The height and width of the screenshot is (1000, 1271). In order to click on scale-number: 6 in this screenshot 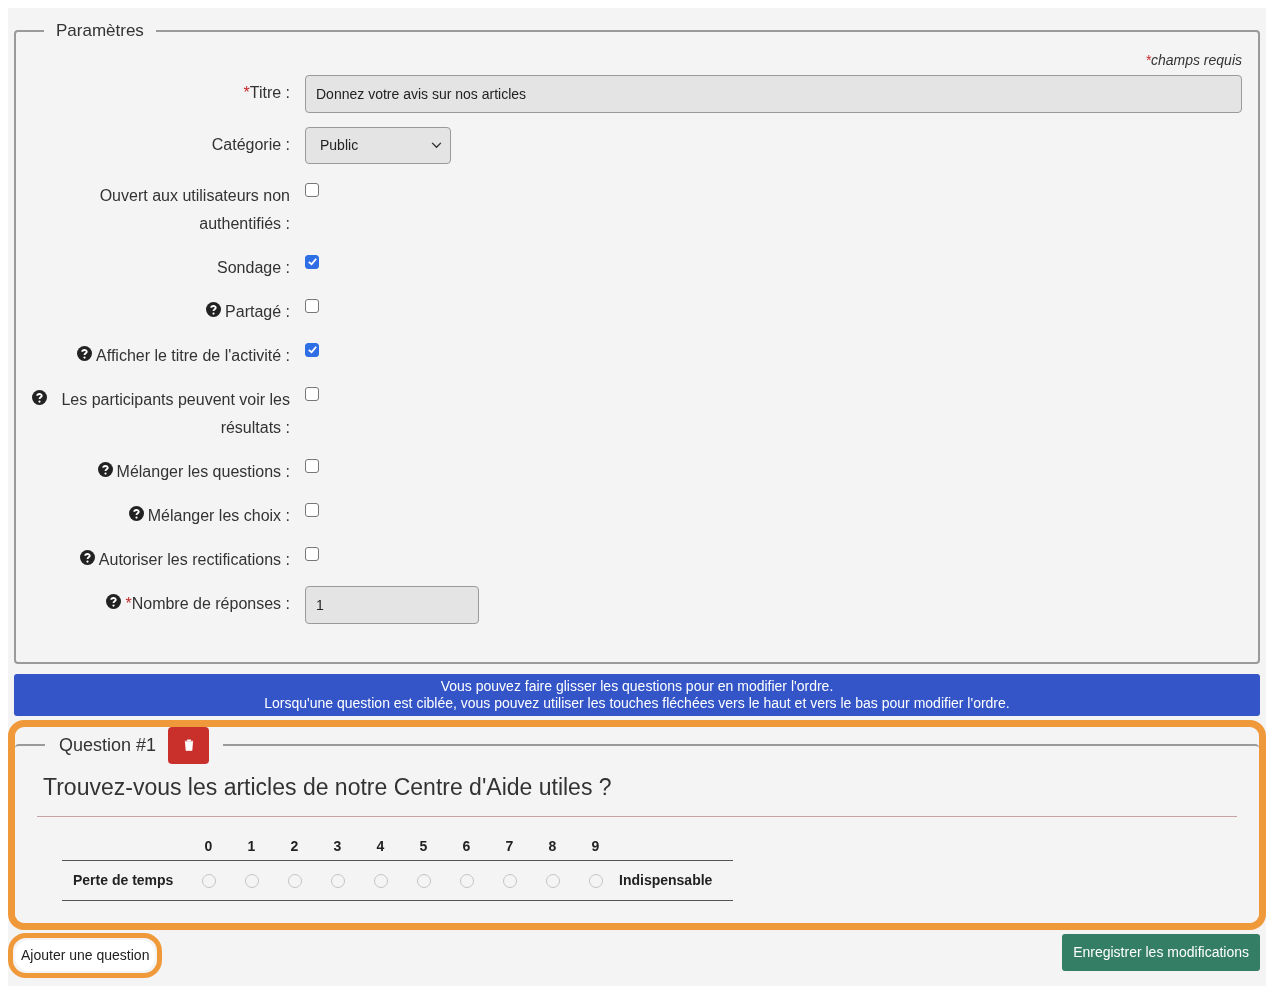, I will do `click(466, 846)`.